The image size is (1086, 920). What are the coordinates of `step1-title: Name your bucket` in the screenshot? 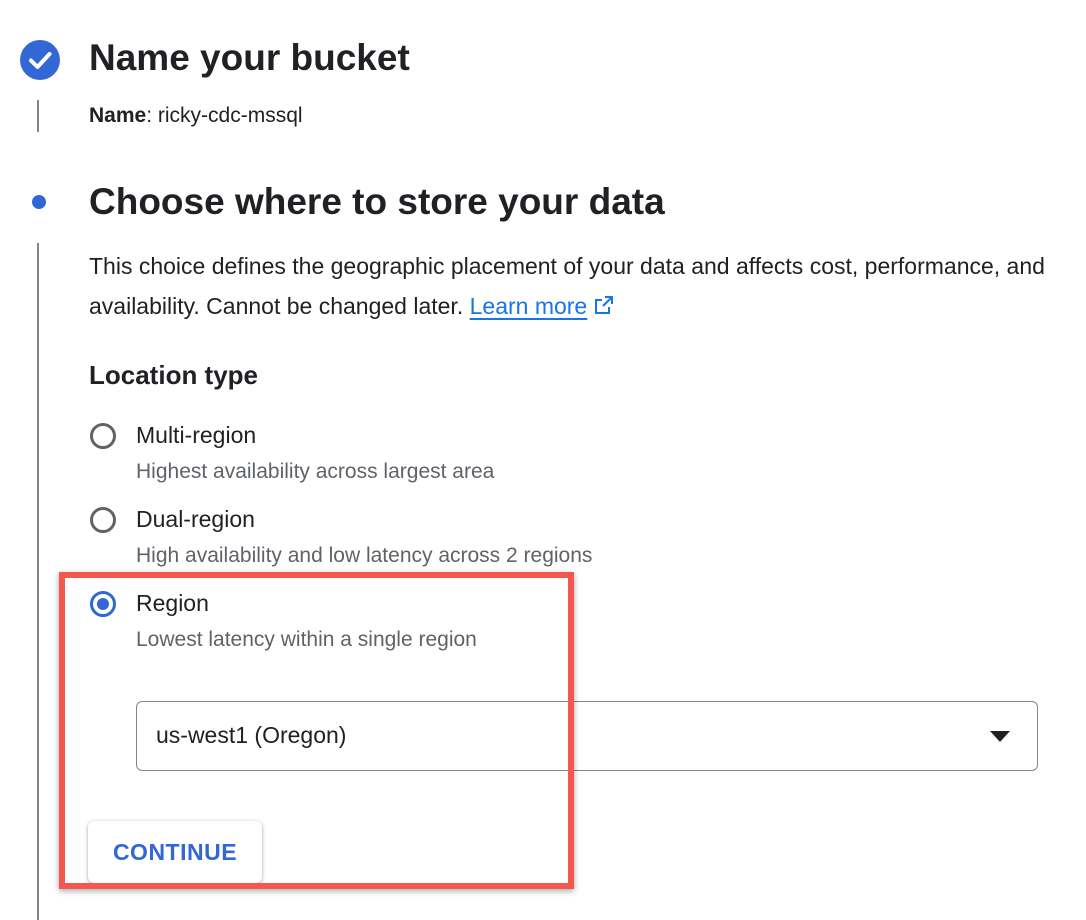 It's located at (249, 57).